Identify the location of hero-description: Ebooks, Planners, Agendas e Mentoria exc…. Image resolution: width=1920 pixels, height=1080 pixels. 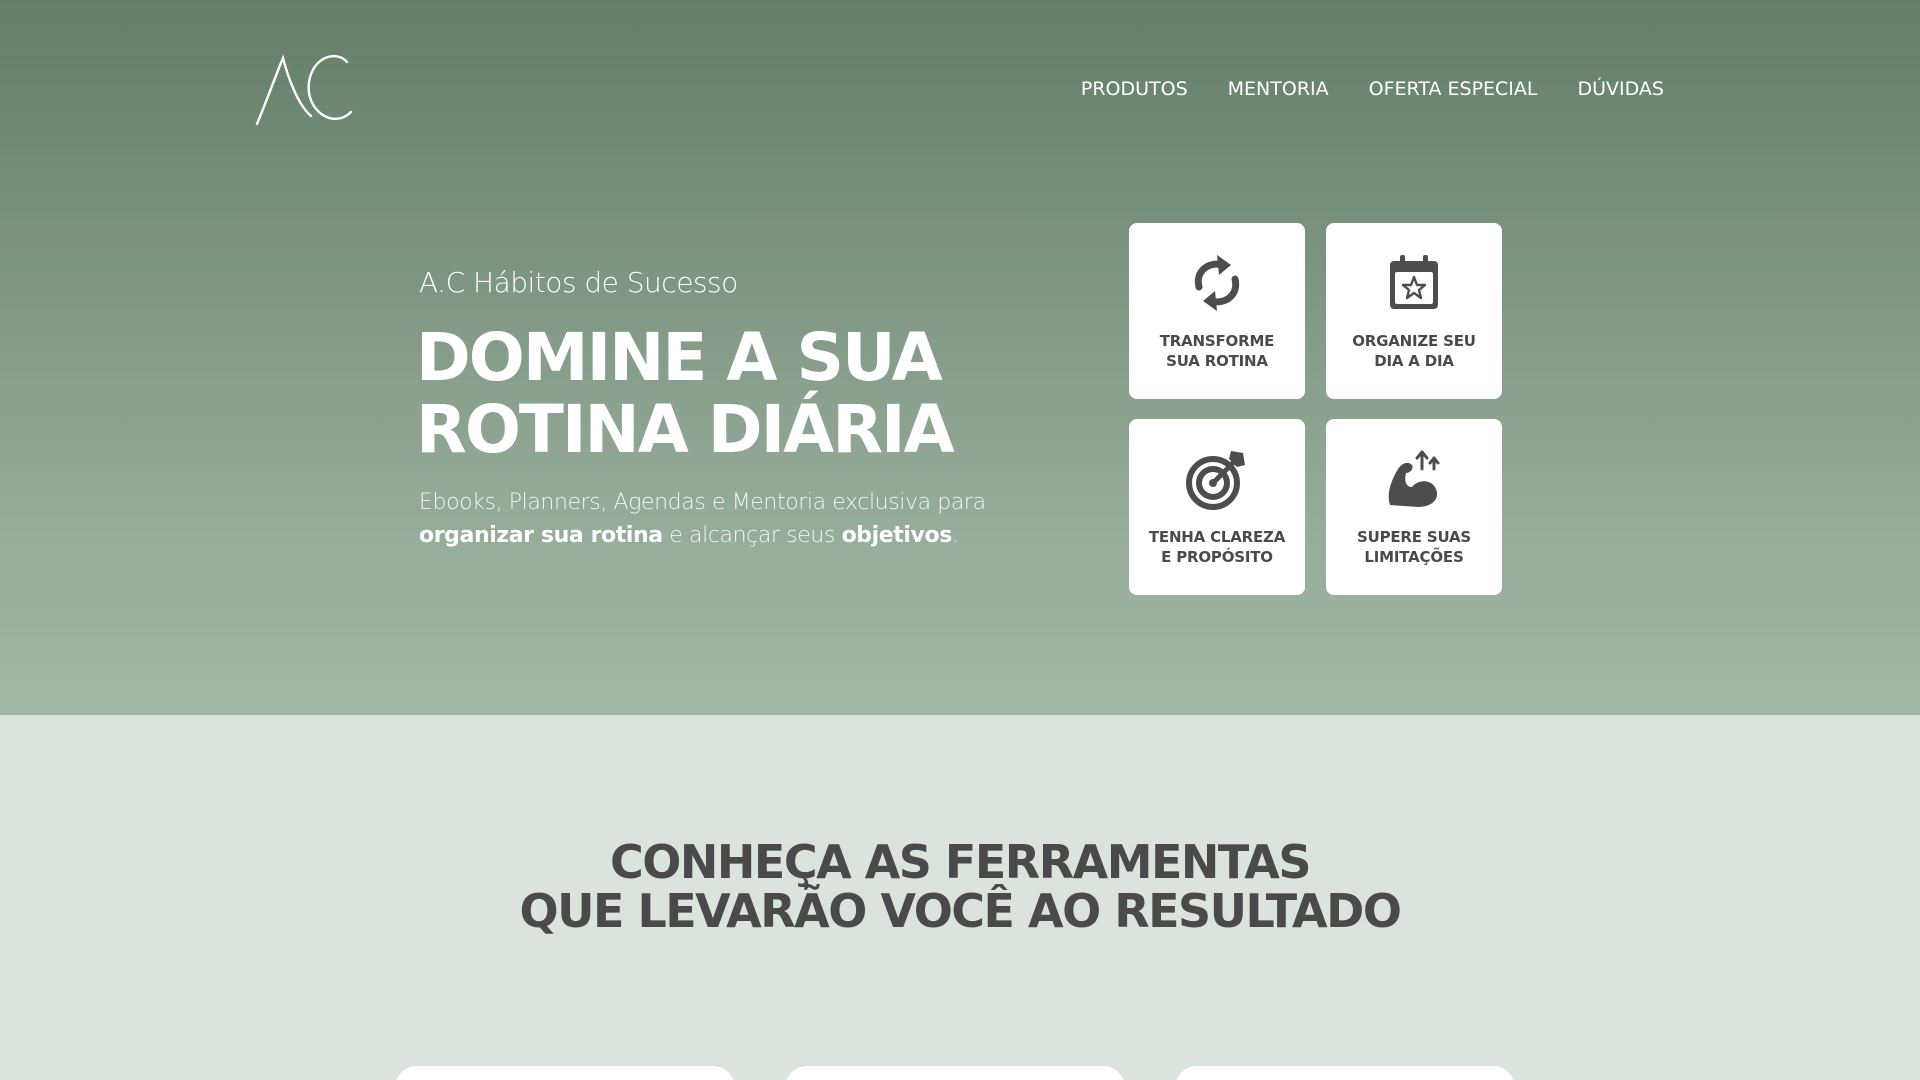
(719, 519).